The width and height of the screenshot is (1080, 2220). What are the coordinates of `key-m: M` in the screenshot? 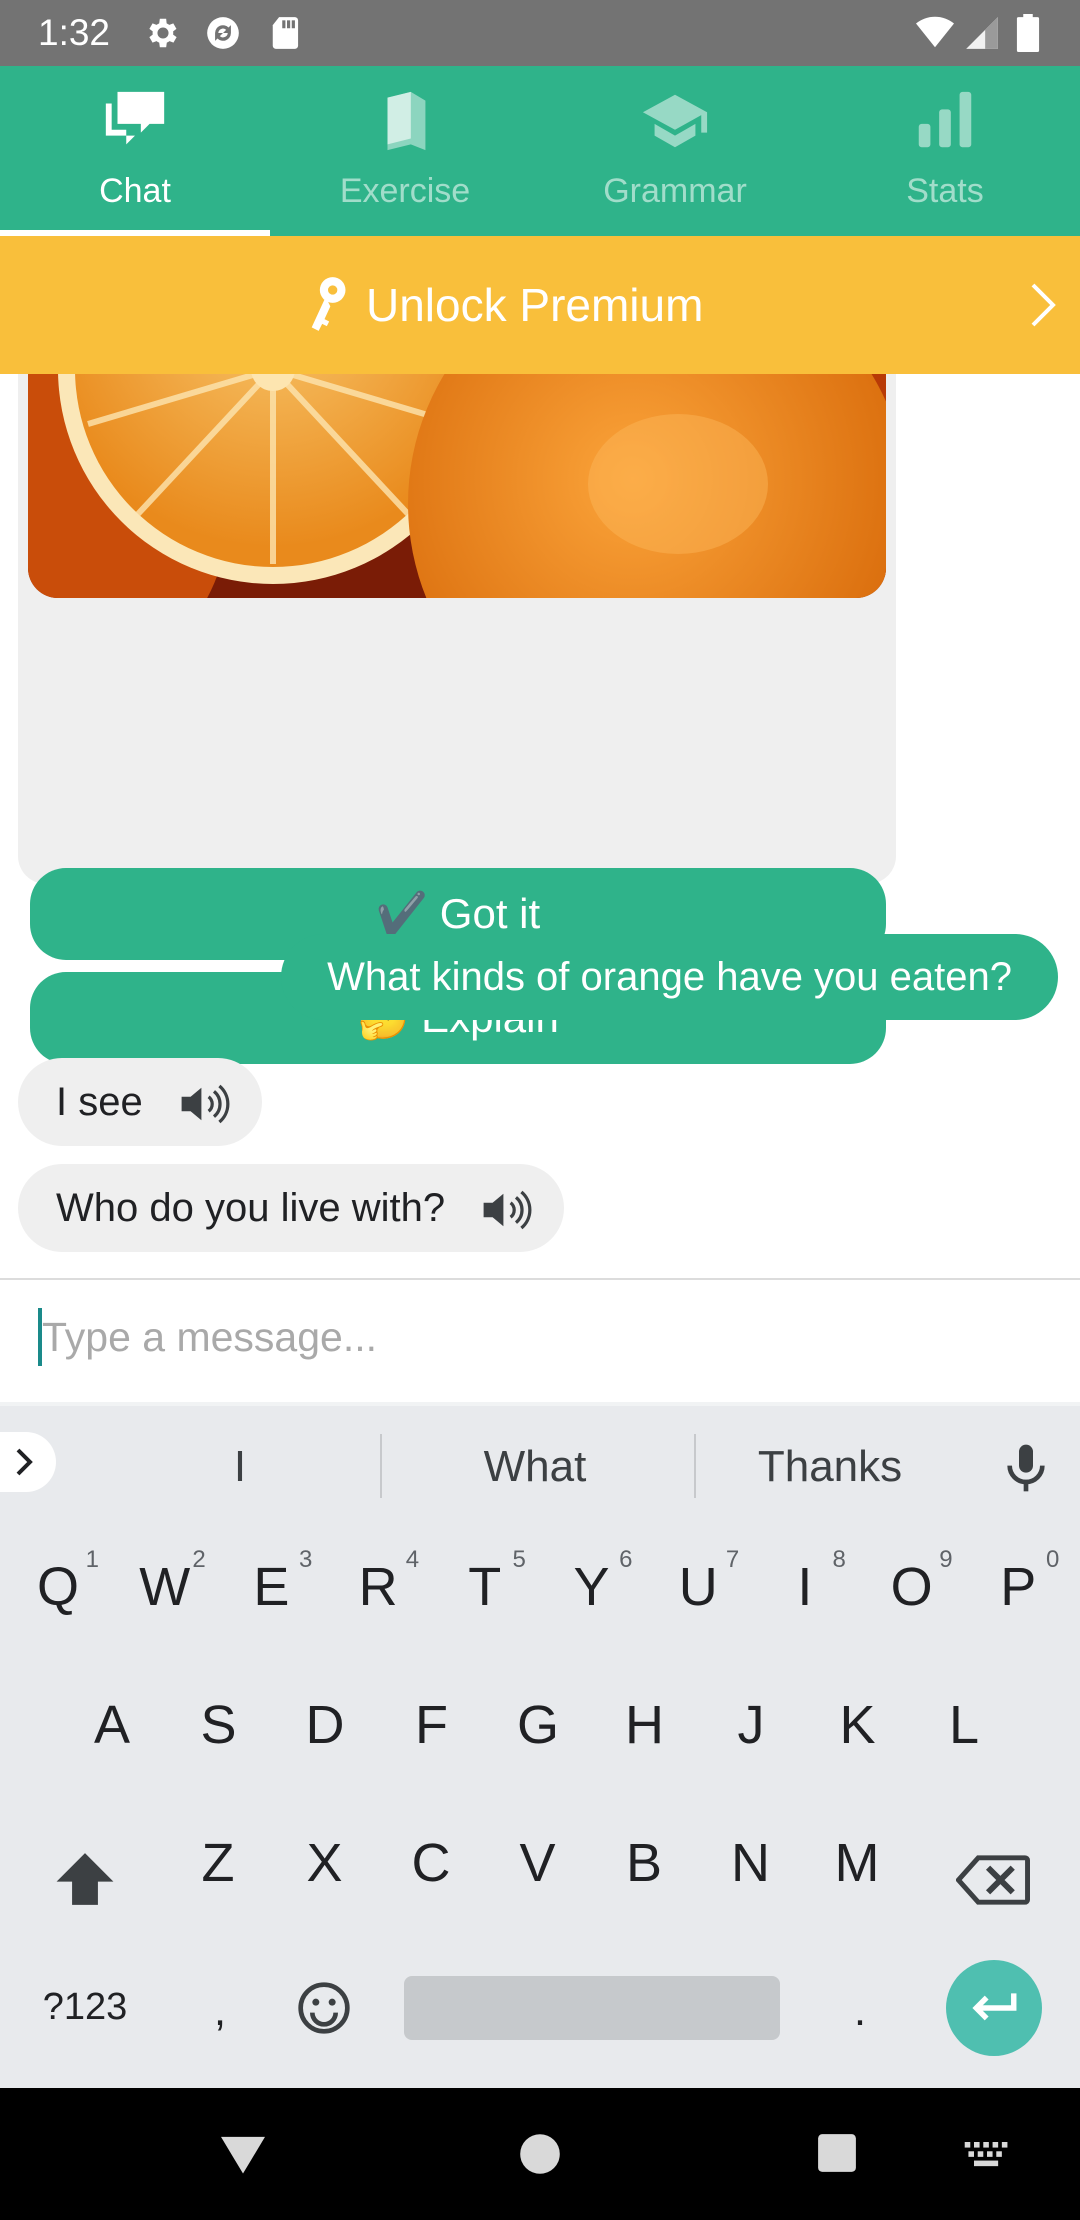 It's located at (857, 1863).